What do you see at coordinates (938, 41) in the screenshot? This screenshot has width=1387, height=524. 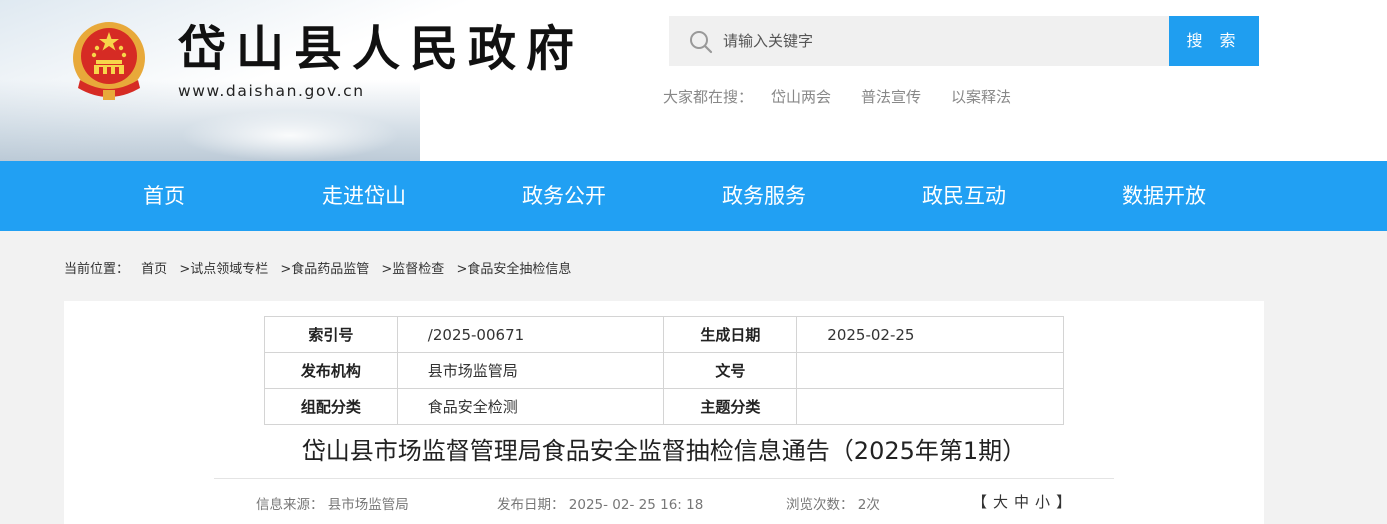 I see `search-input` at bounding box center [938, 41].